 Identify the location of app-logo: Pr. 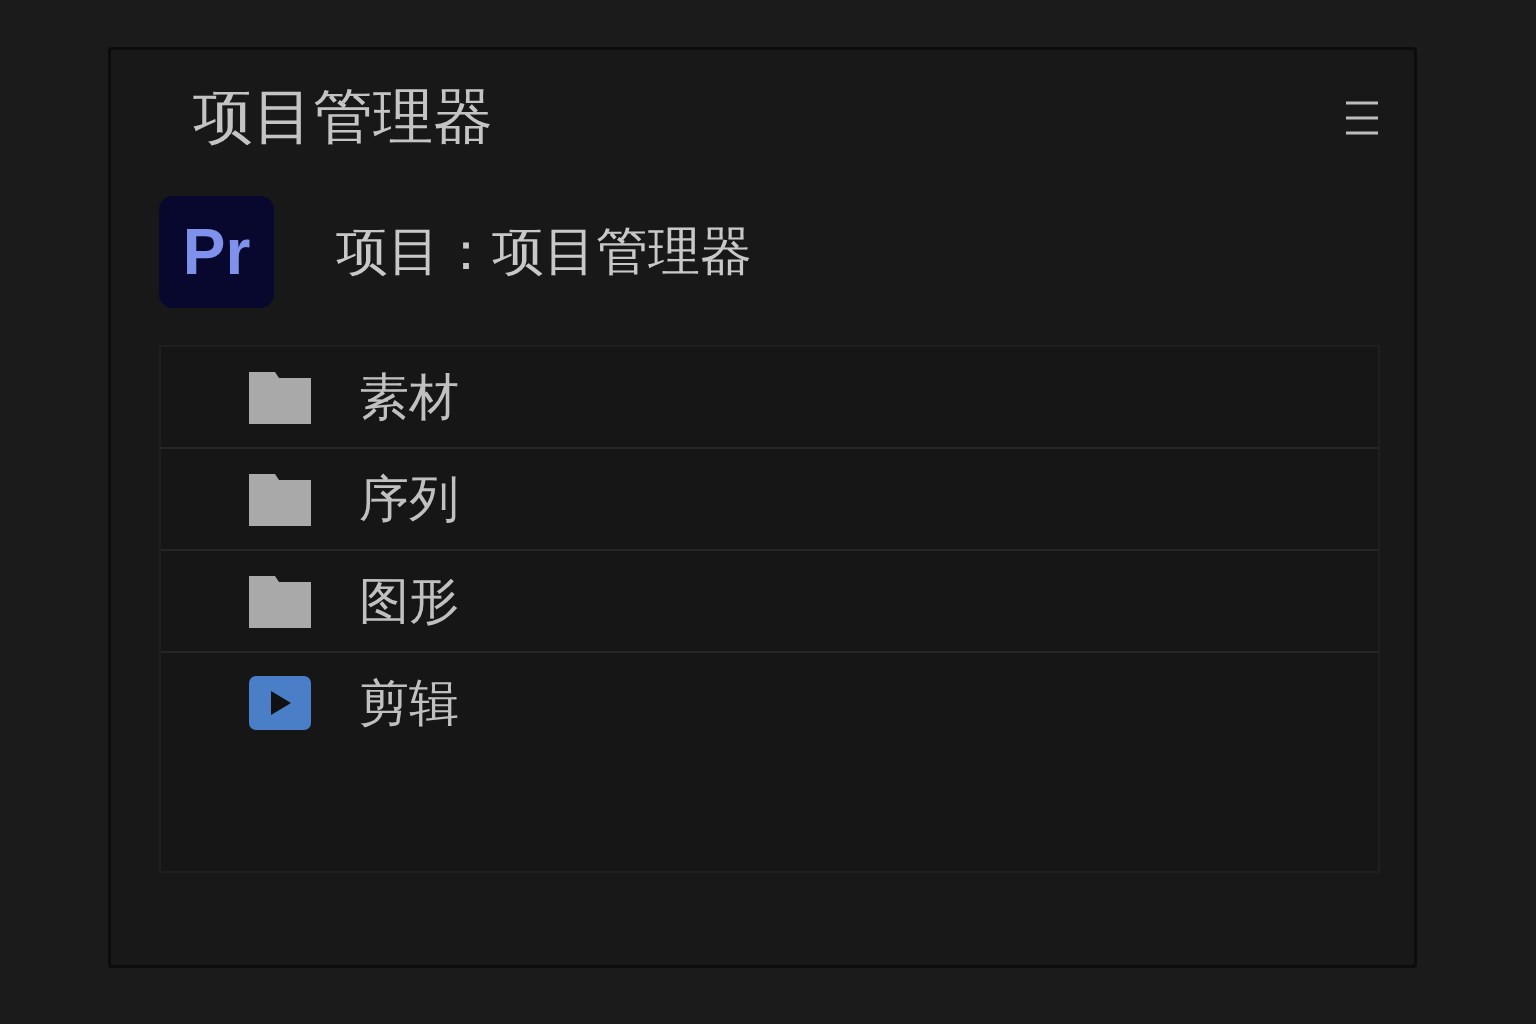
(216, 252).